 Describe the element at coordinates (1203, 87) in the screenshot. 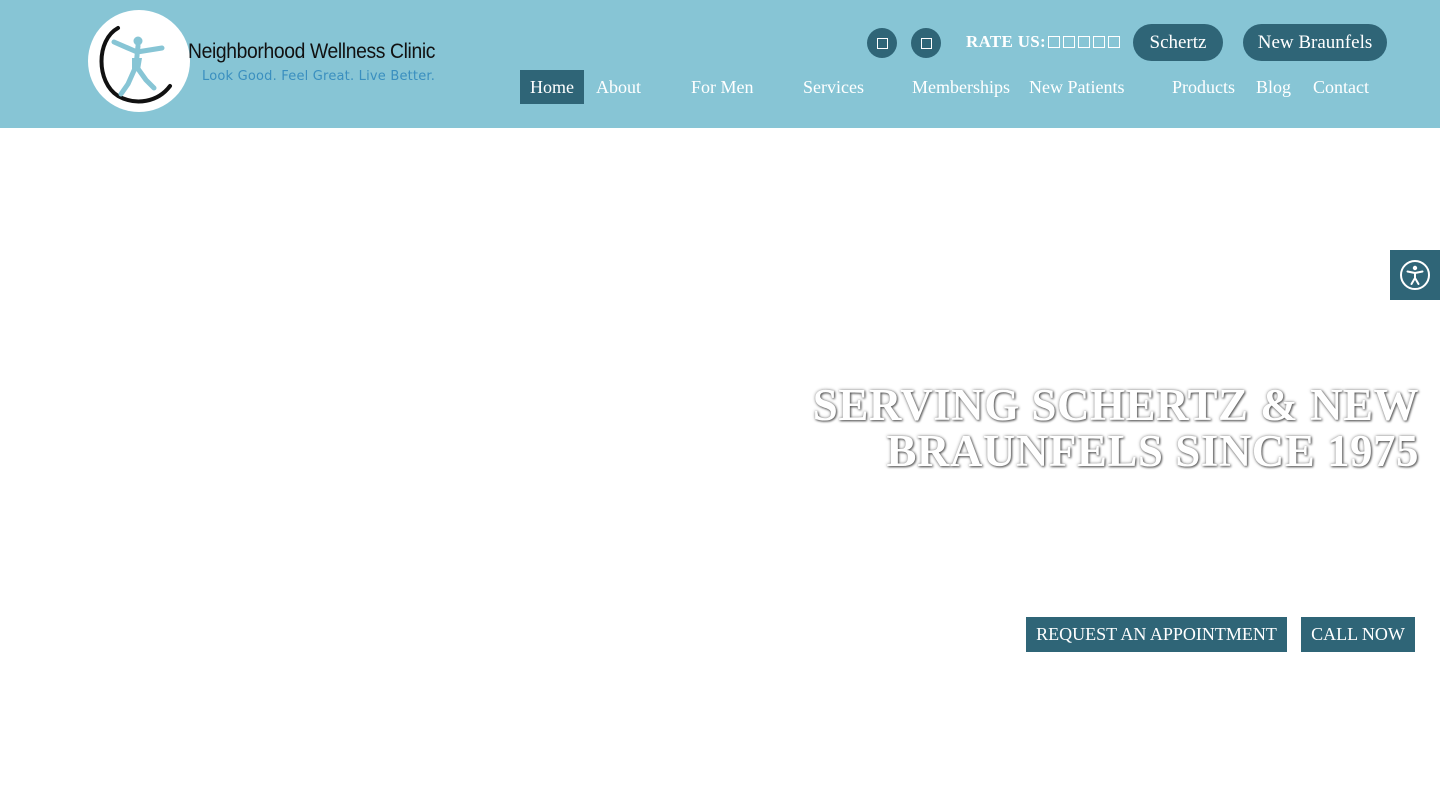

I see `nav-products: Products` at that location.